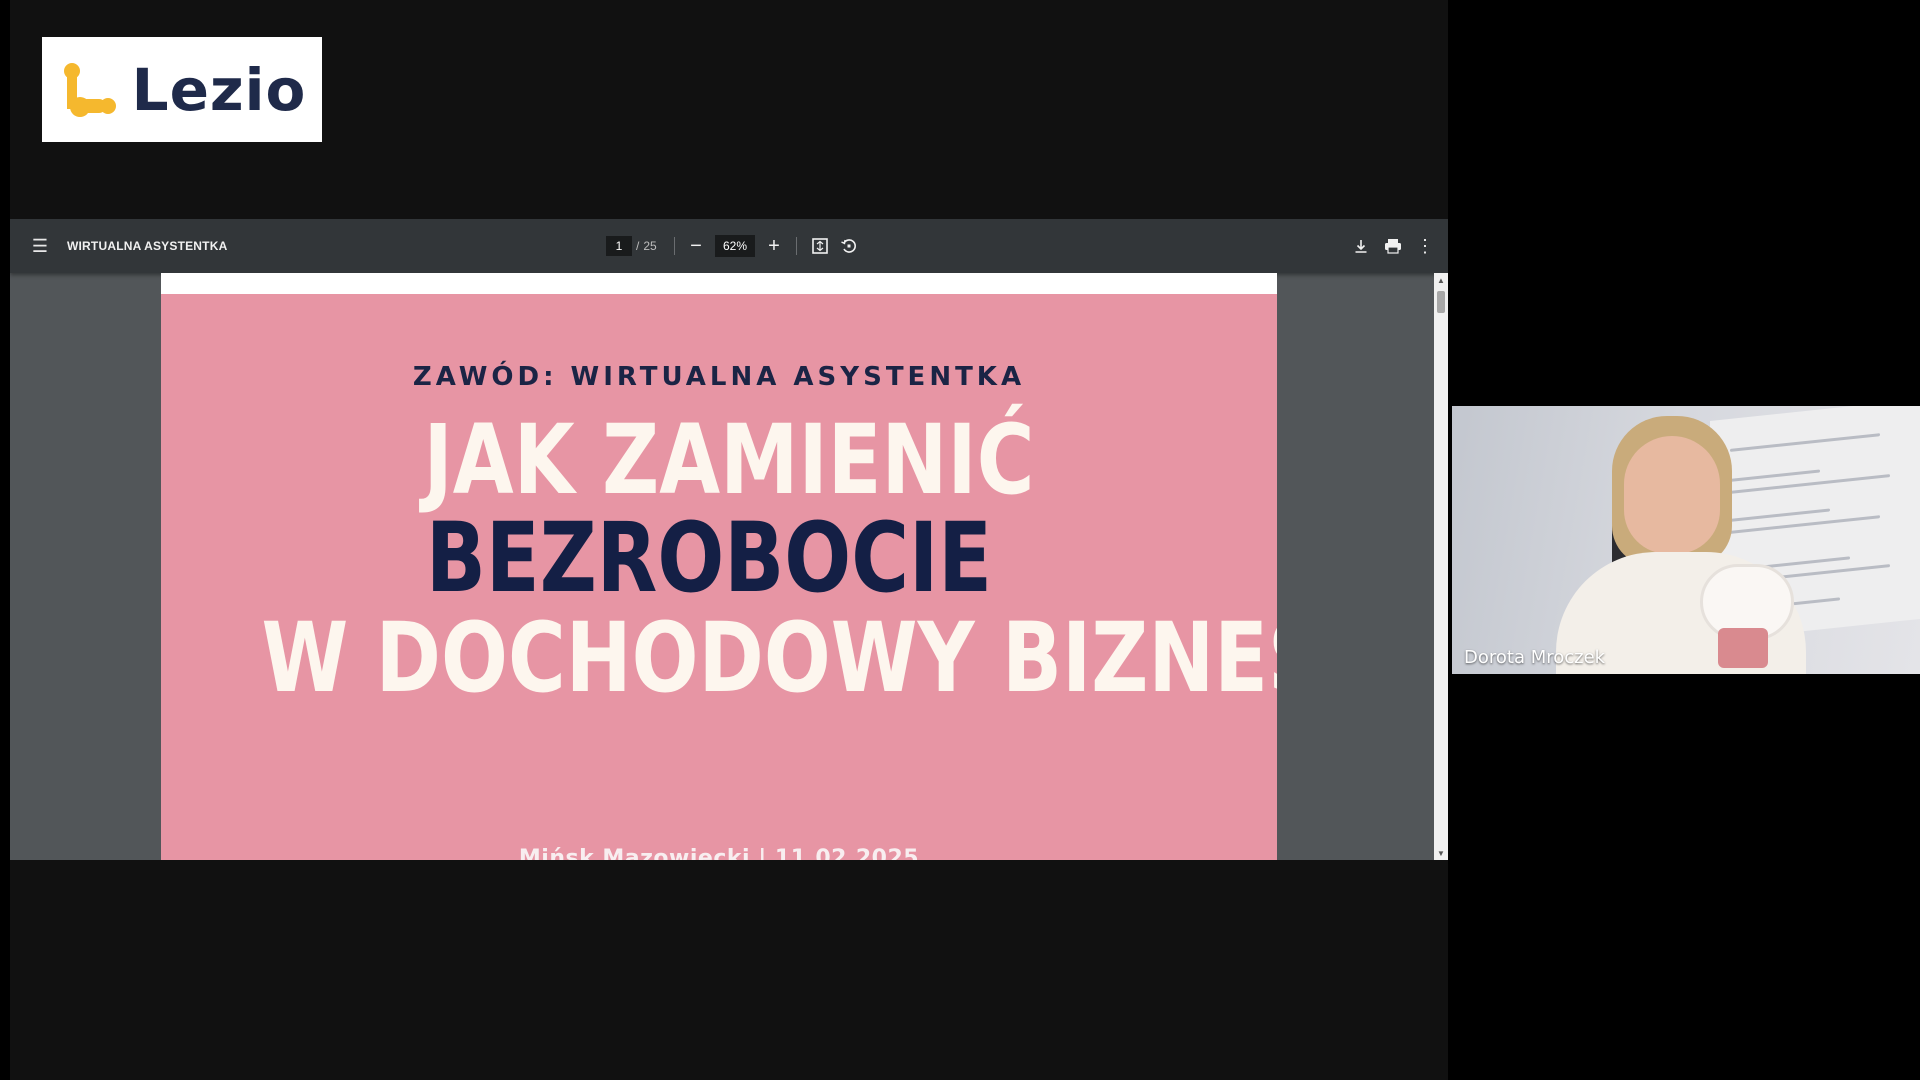 This screenshot has height=1080, width=1920. I want to click on fit-to-page-button, so click(820, 246).